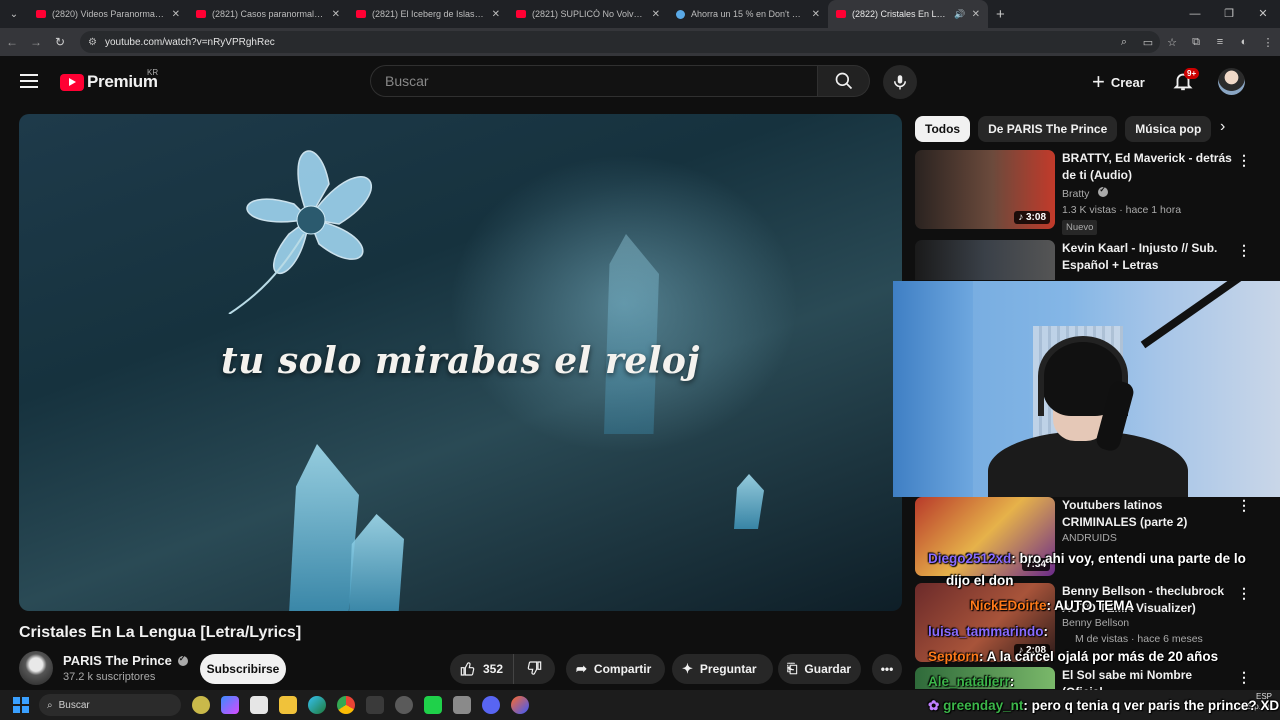  Describe the element at coordinates (1139, 639) in the screenshot. I see `rec-meta: M de vistas · hace 6 meses` at that location.